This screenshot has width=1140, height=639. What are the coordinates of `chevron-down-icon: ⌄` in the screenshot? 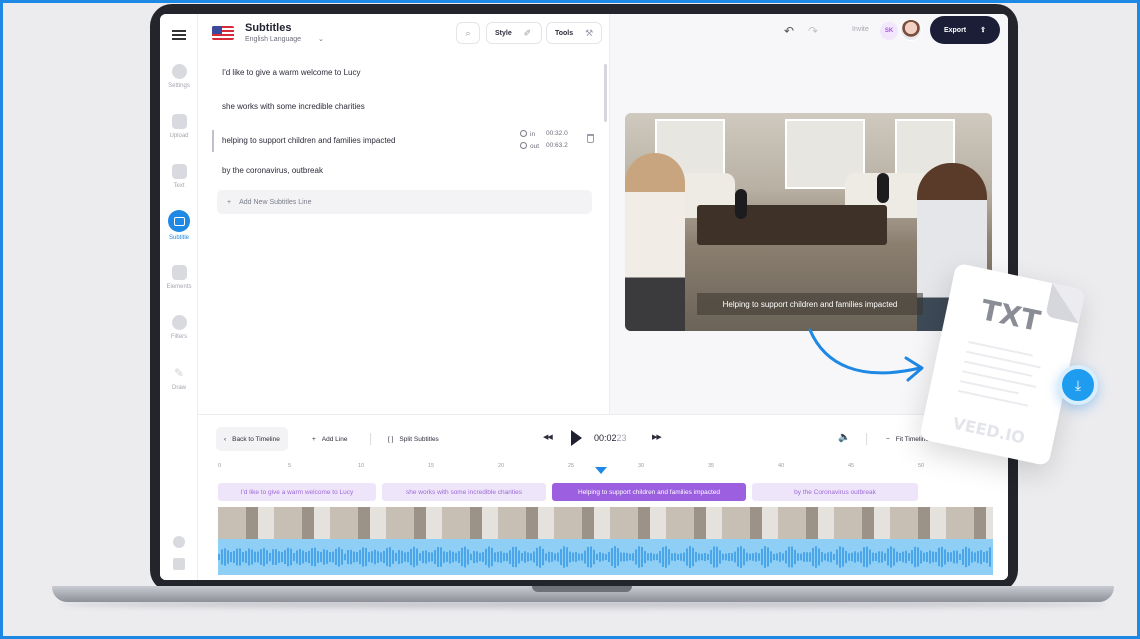 It's located at (321, 39).